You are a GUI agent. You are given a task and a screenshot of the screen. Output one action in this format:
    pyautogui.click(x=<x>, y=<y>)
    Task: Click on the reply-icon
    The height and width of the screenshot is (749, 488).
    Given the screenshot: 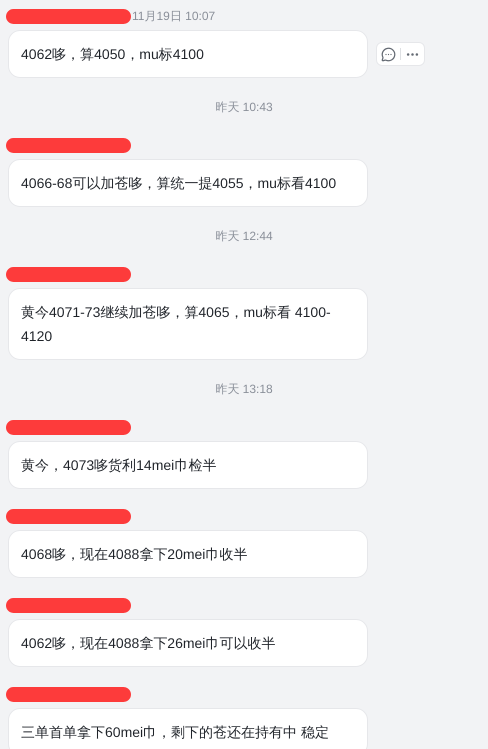 What is the action you would take?
    pyautogui.click(x=388, y=54)
    